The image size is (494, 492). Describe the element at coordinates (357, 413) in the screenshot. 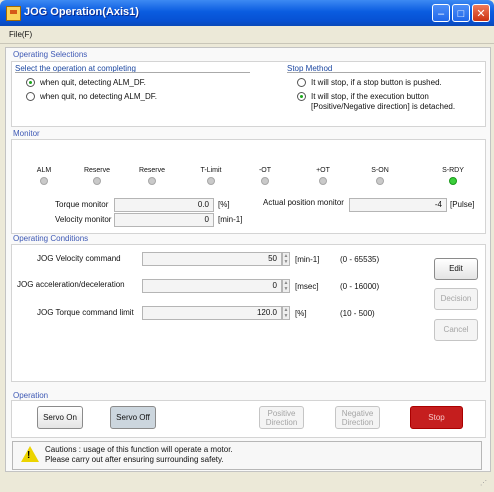

I see `negative-direction-label-1: Negative` at that location.